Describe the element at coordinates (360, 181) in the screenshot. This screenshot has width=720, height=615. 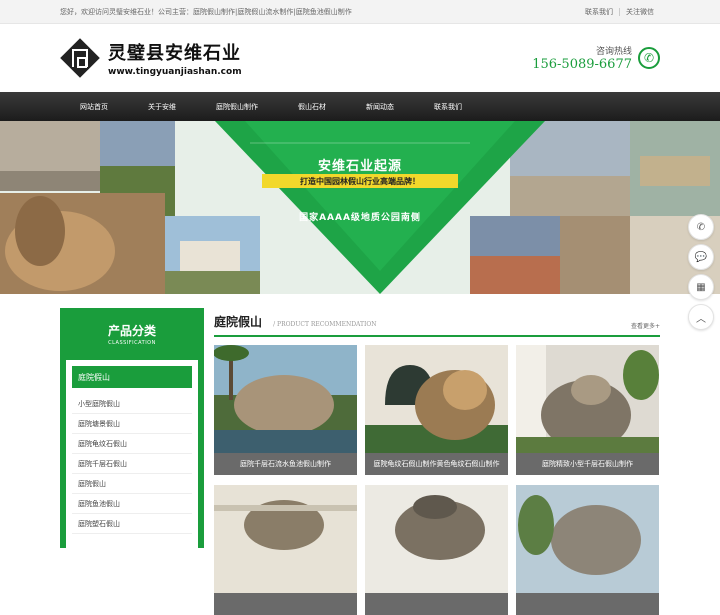
I see `banner-slogan: 打造中国园林假山行业高端品牌！` at that location.